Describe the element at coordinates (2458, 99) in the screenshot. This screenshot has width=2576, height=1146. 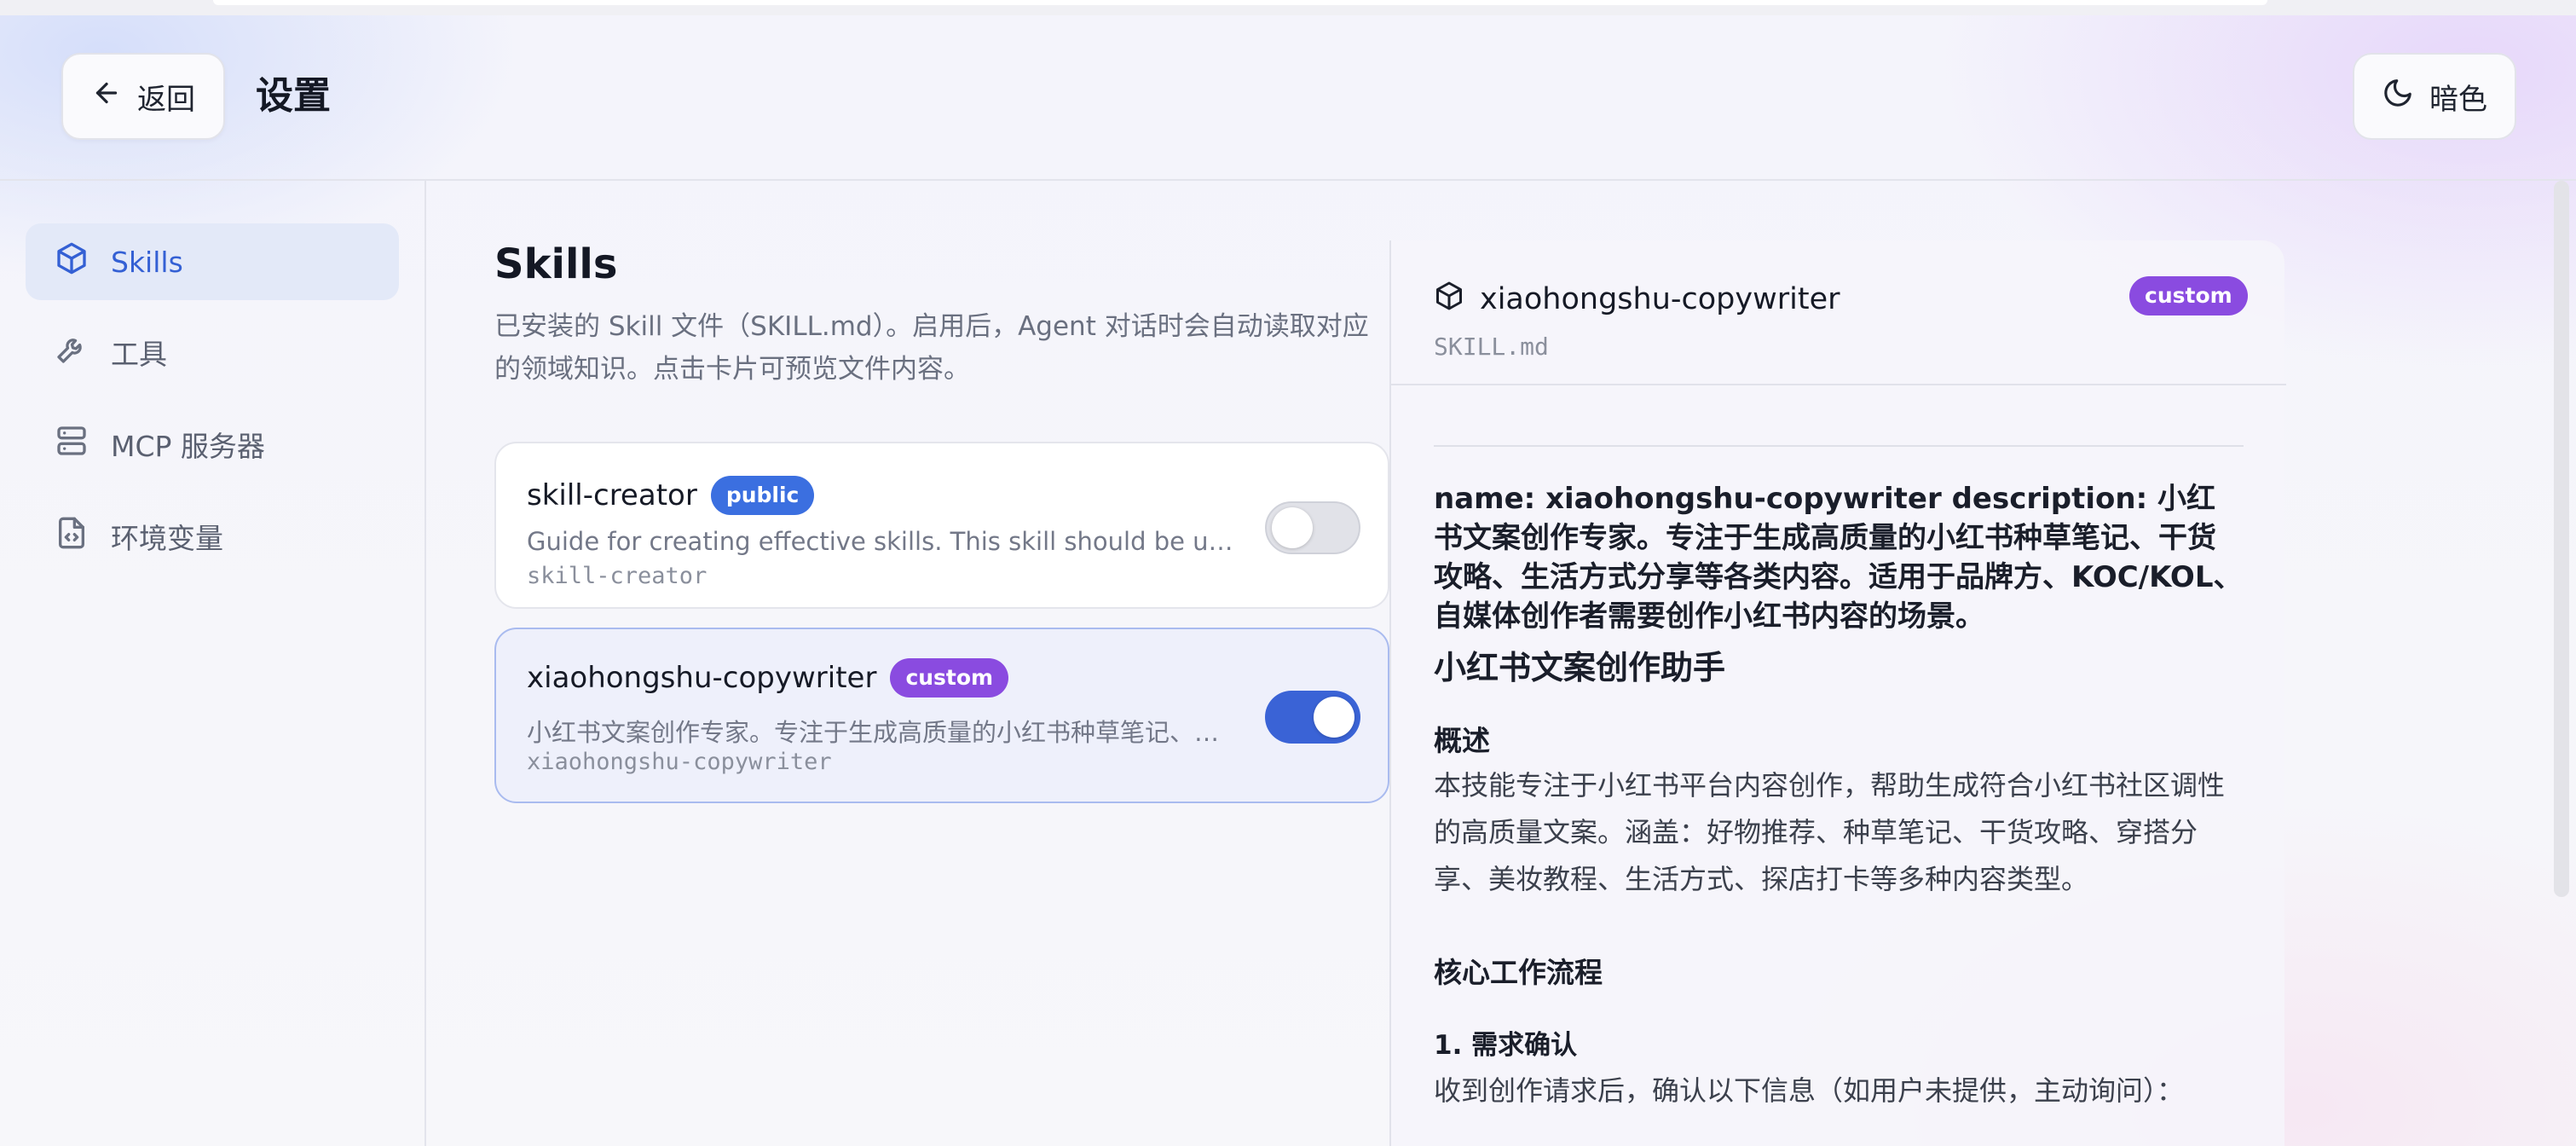
I see `theme-button-label: 暗色` at that location.